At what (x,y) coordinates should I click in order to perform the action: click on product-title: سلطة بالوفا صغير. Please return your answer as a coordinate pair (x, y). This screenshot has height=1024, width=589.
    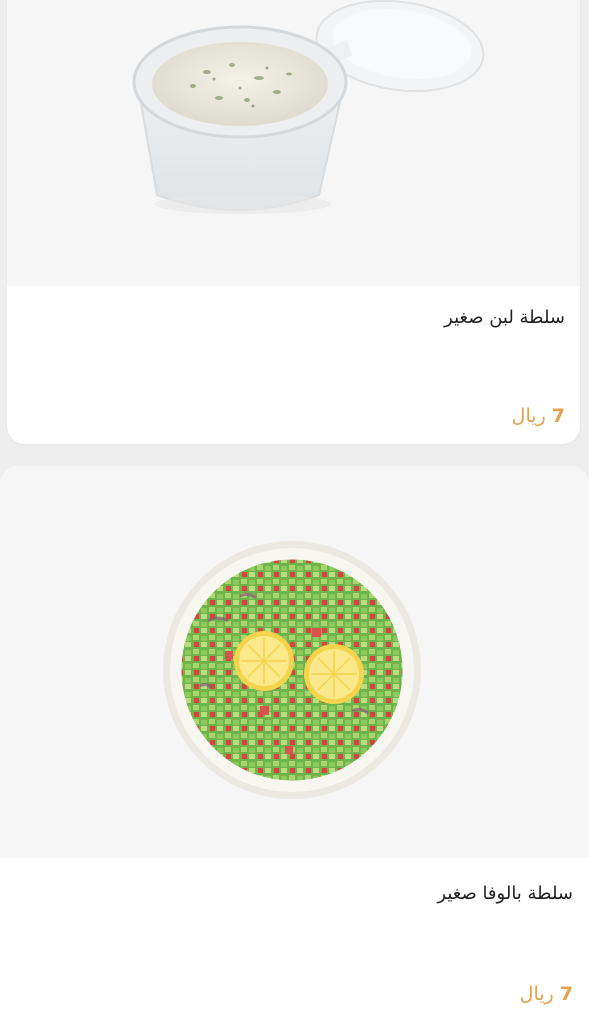
    Looking at the image, I should click on (505, 893).